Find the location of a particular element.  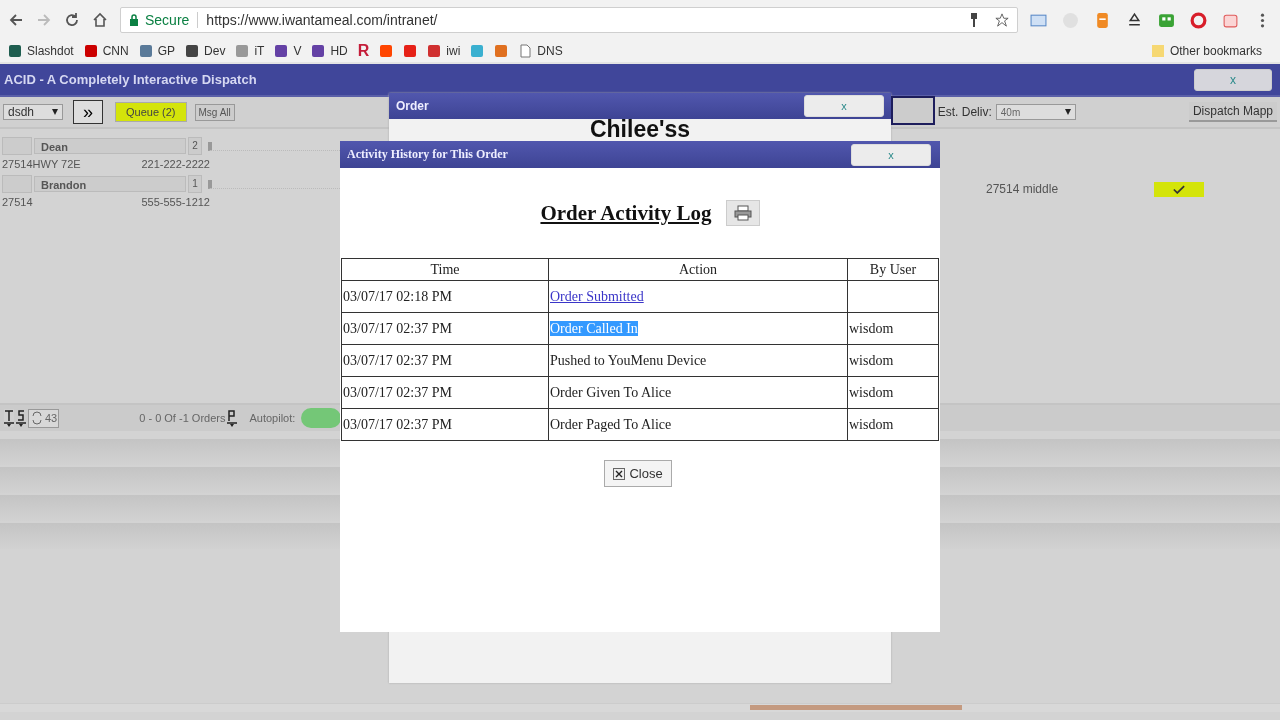

table-cell: Order Given To Alice is located at coordinates (611, 392).